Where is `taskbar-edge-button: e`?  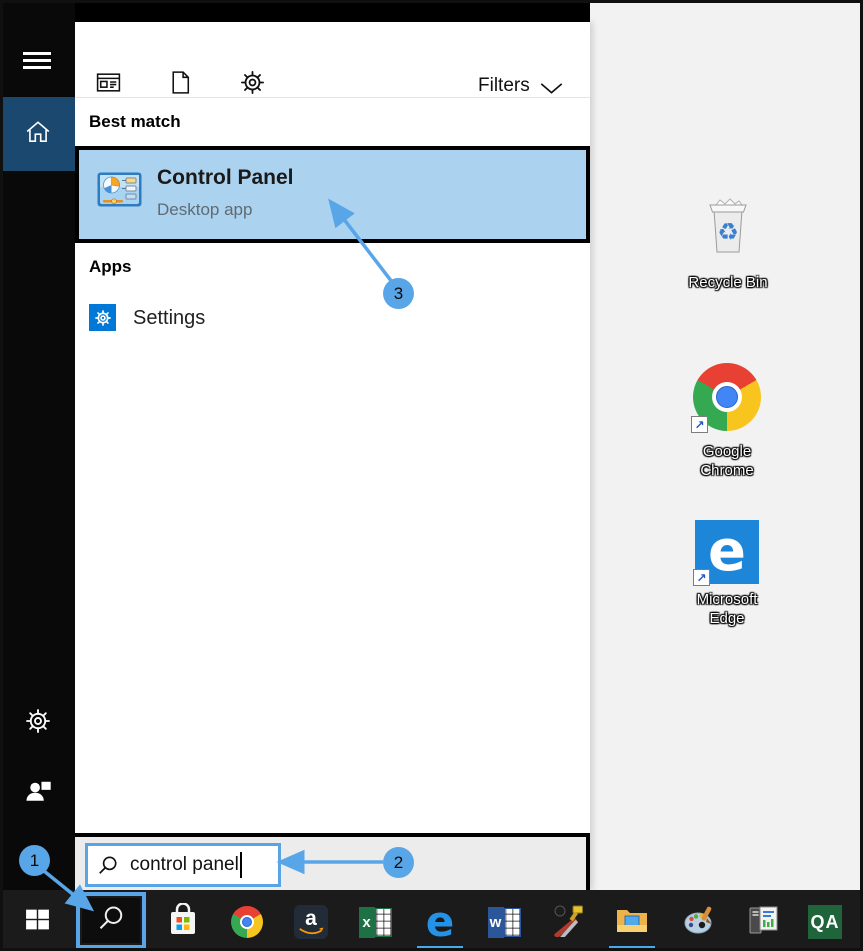
taskbar-edge-button: e is located at coordinates (440, 921).